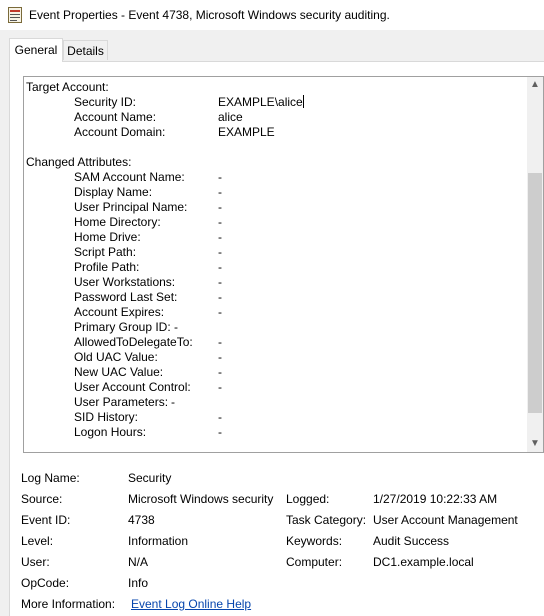 This screenshot has width=544, height=616. Describe the element at coordinates (119, 372) in the screenshot. I see `attr-label: New UAC Value:` at that location.